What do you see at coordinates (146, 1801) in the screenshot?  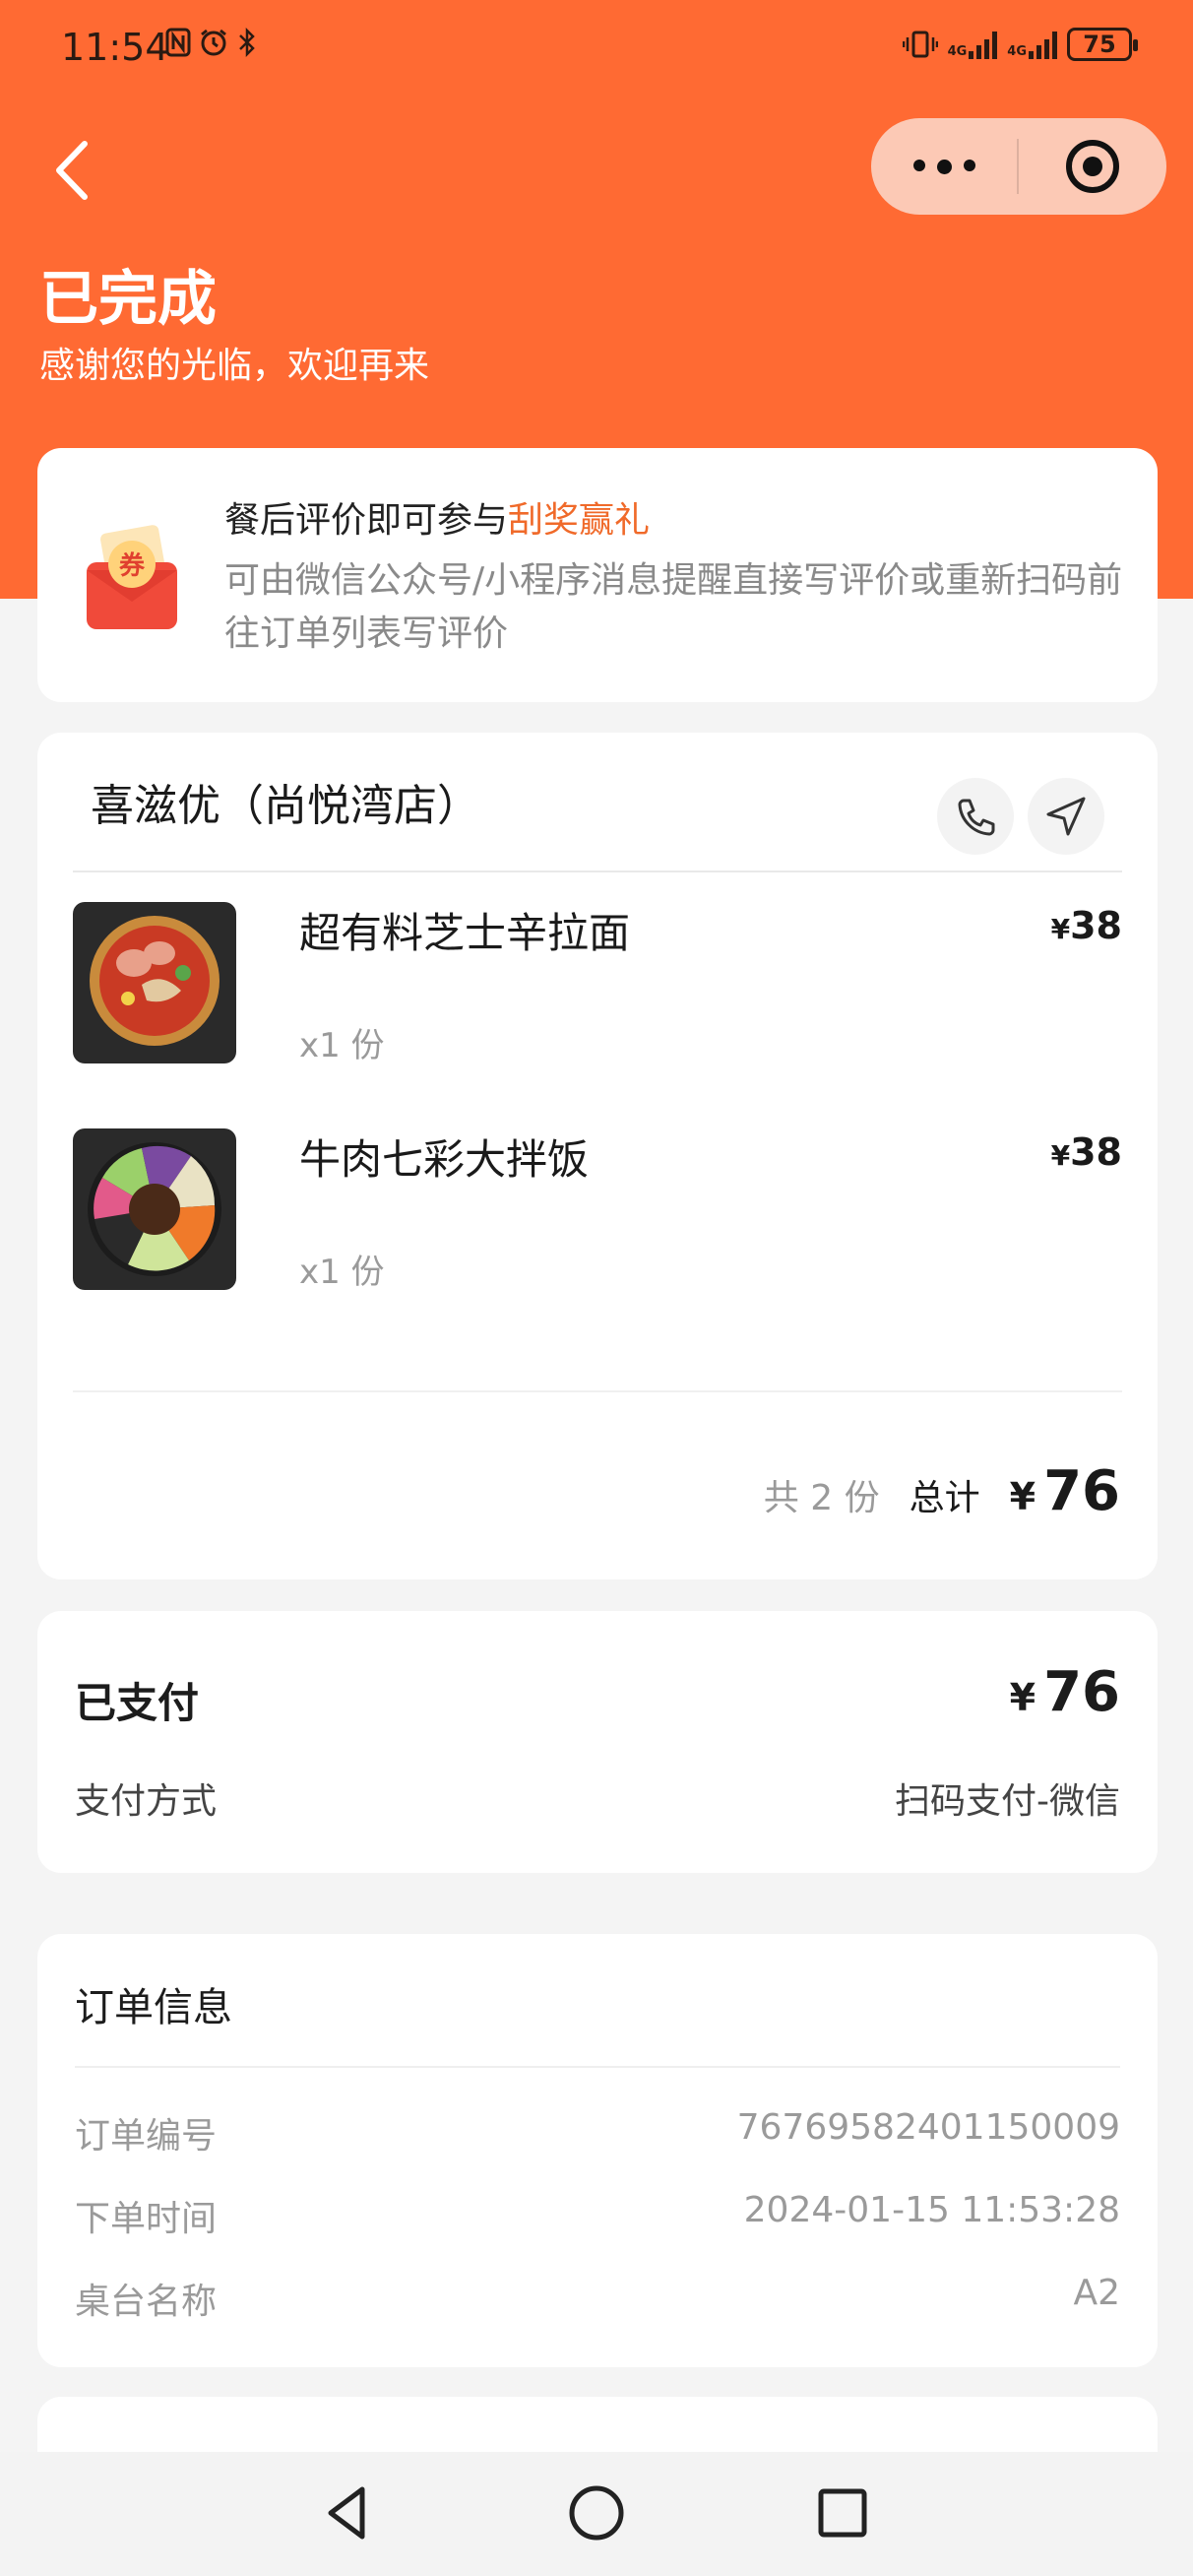 I see `payment-method-label: 支付方式` at bounding box center [146, 1801].